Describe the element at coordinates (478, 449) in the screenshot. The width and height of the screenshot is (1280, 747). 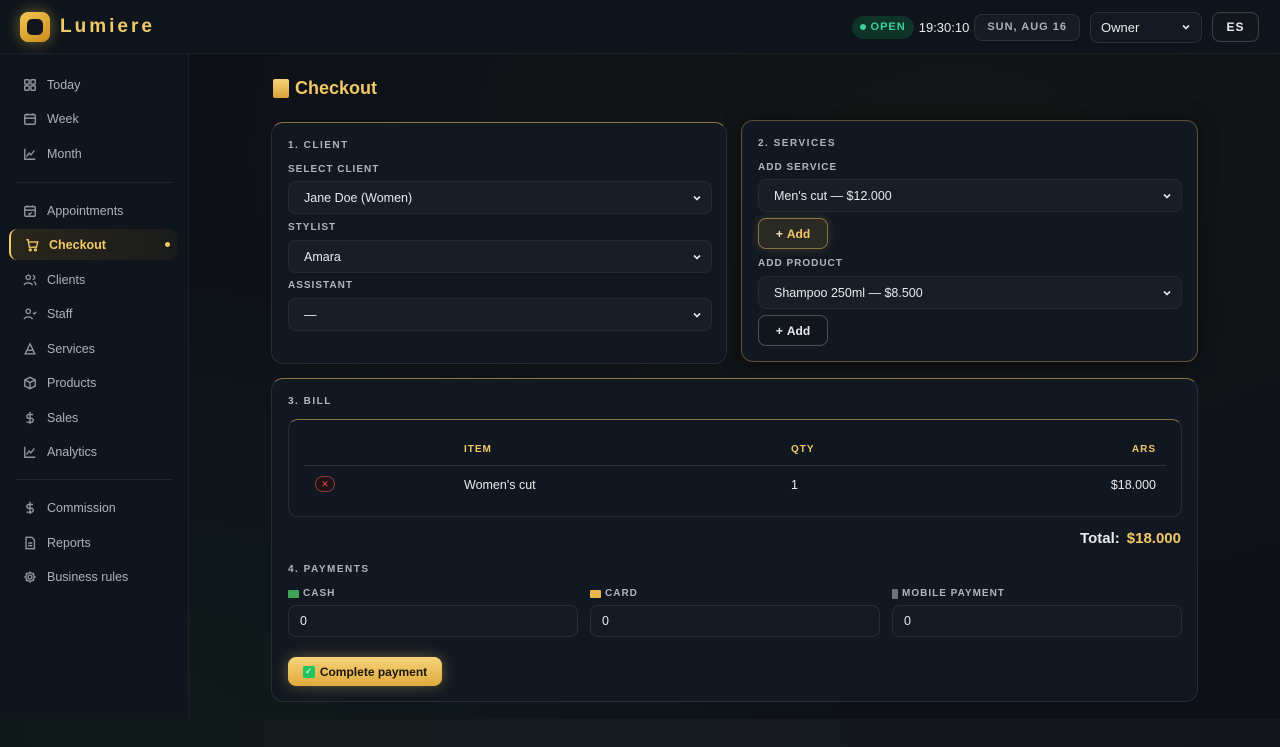
I see `column-header-item: ITEM` at that location.